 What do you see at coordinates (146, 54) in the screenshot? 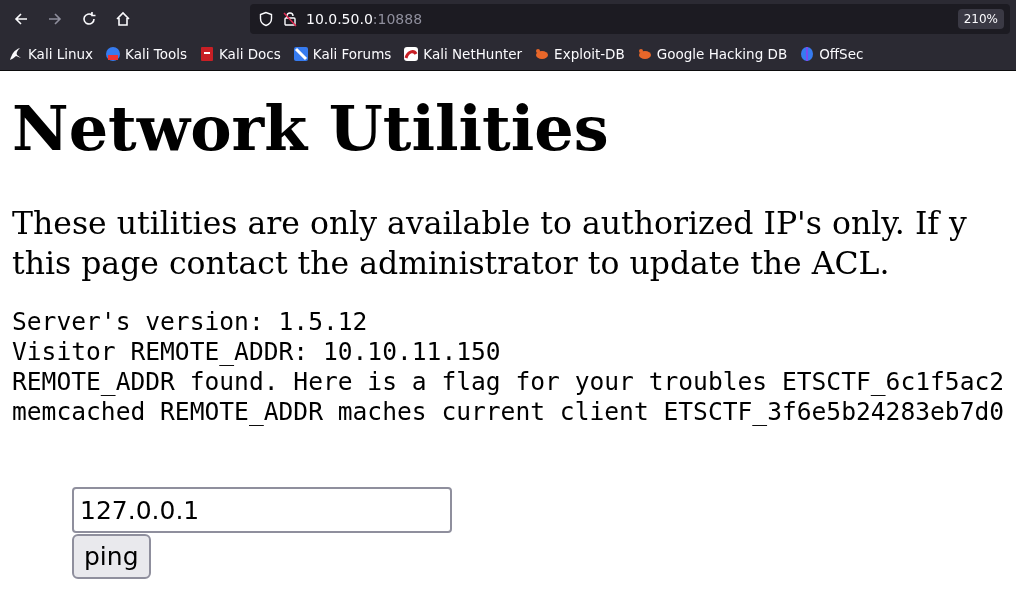
I see `bookmark-link: Kali Tools` at bounding box center [146, 54].